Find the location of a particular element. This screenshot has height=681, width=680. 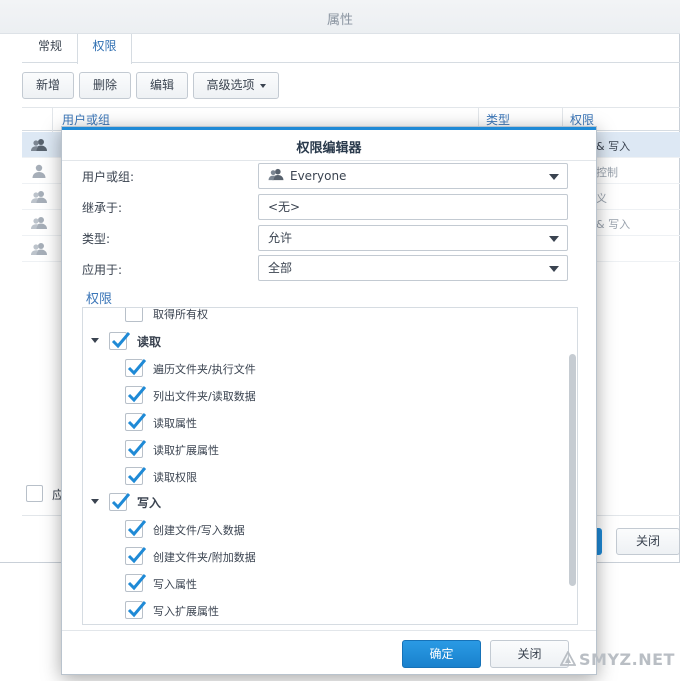

permission-label: 创建文件夹/附加数据 is located at coordinates (204, 557).